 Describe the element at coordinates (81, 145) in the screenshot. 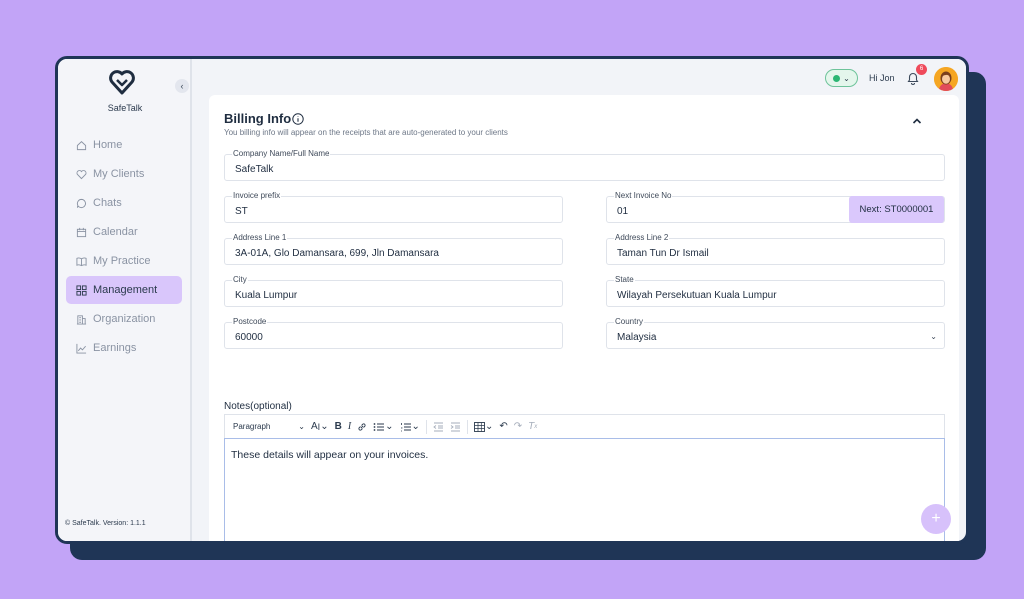

I see `home-icon` at that location.